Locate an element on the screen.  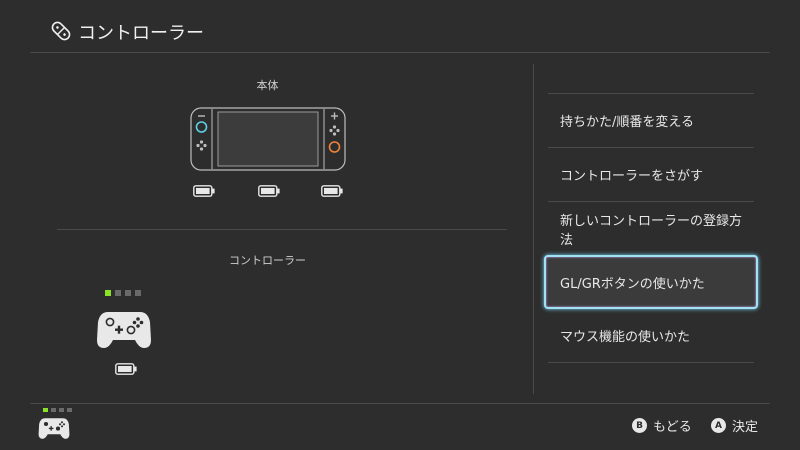
player-leds is located at coordinates (123, 293).